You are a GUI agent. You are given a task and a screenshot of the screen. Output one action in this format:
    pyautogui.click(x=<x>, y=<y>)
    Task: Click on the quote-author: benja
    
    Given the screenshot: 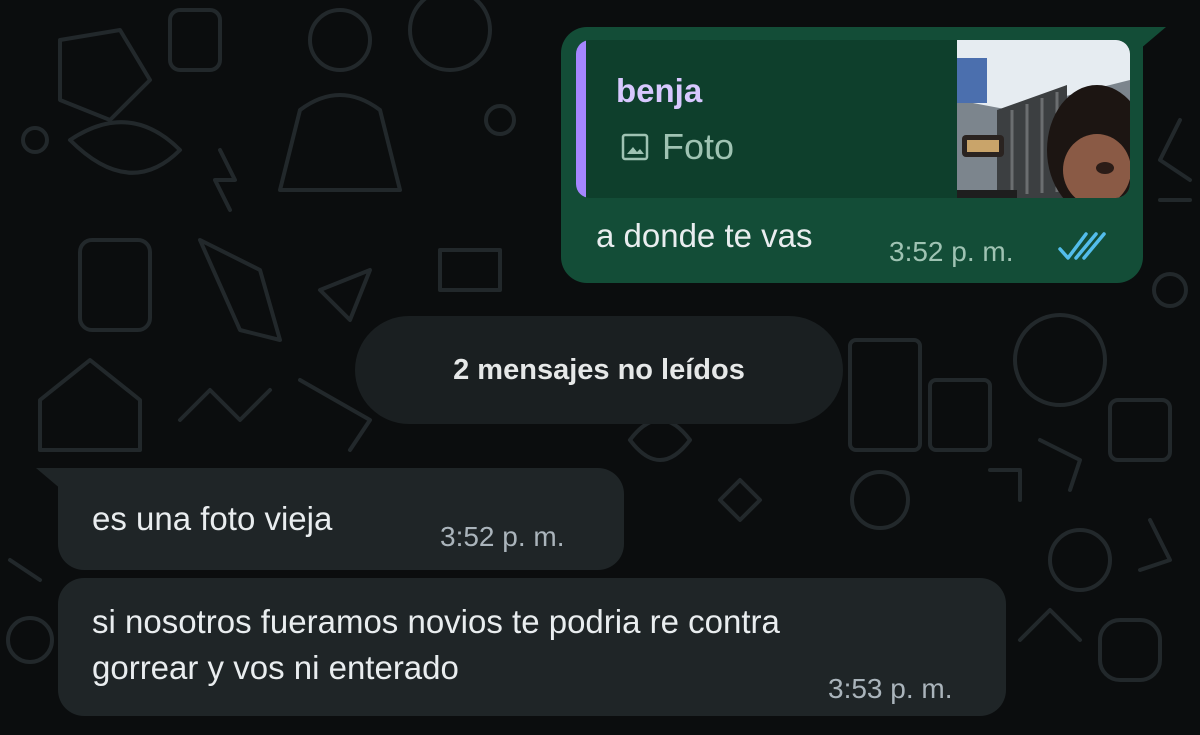 What is the action you would take?
    pyautogui.click(x=659, y=90)
    